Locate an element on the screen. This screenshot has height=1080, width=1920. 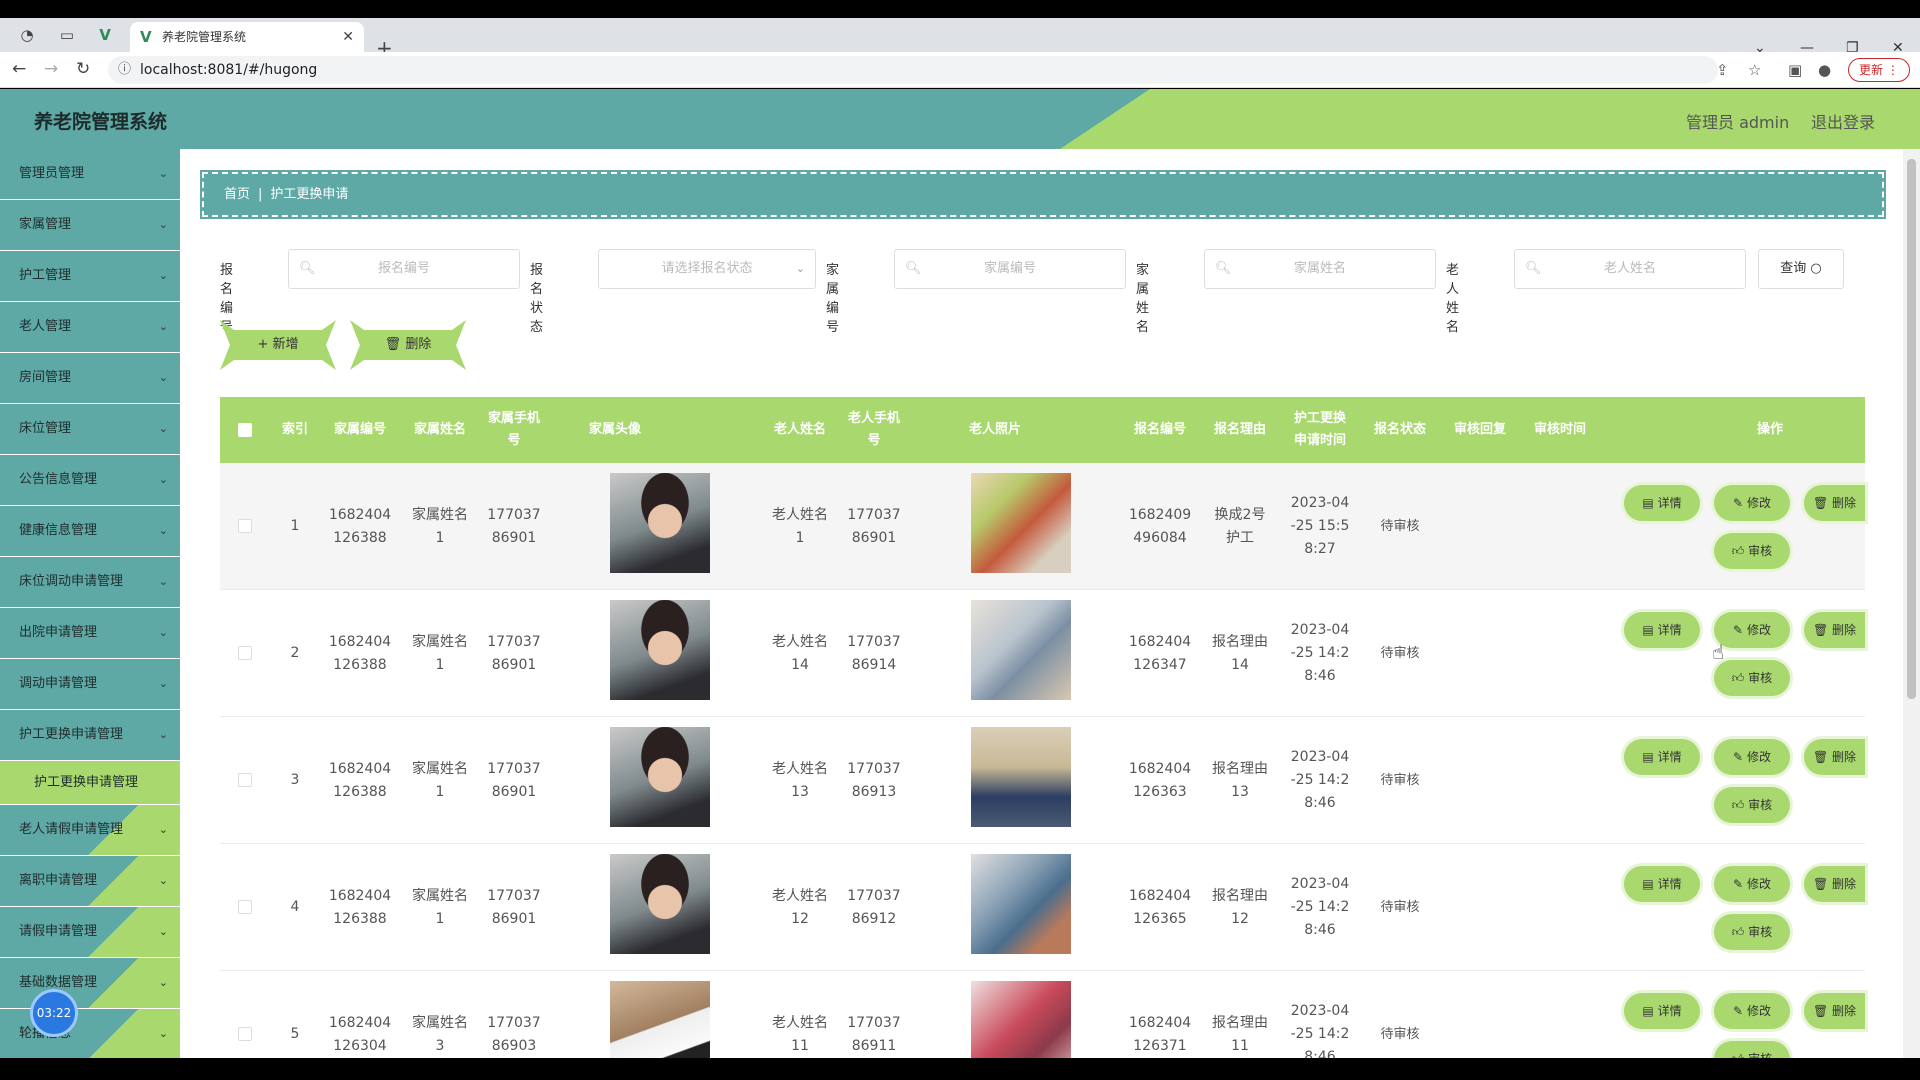
profile-icon: ● is located at coordinates (1824, 70).